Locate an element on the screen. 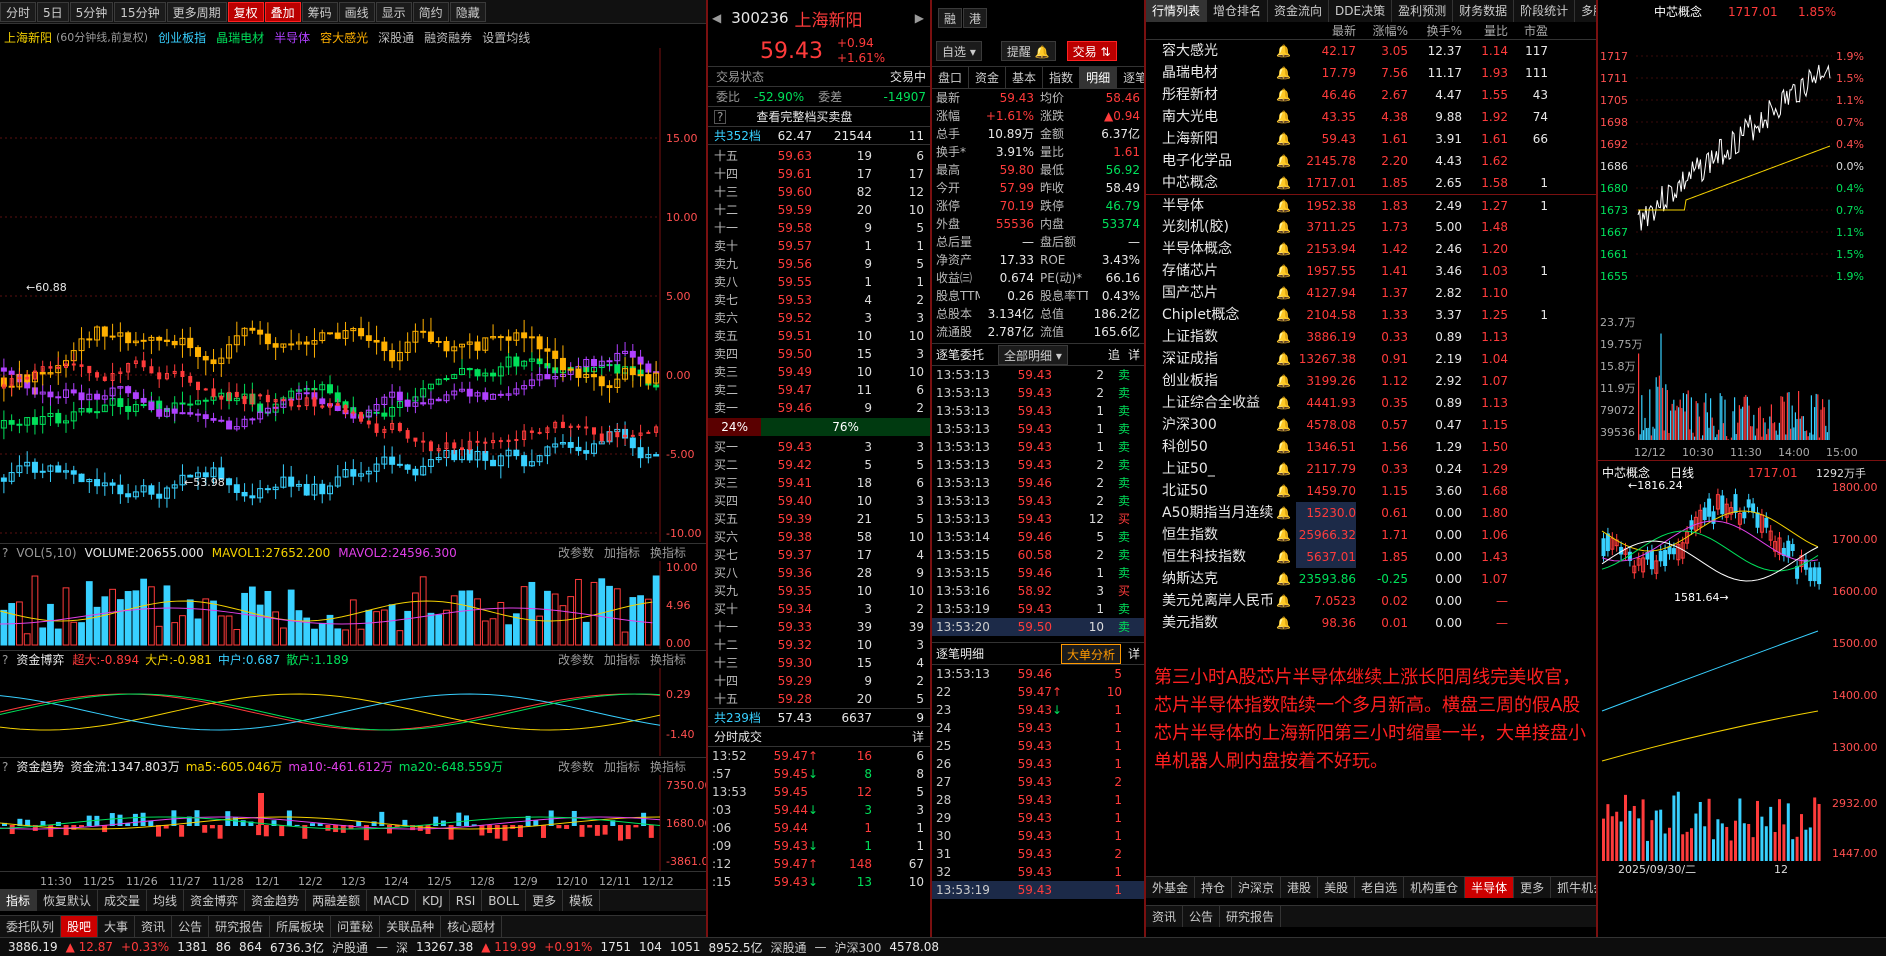 Image resolution: width=1886 pixels, height=956 pixels. toolbar-7: 筹码 is located at coordinates (319, 11).